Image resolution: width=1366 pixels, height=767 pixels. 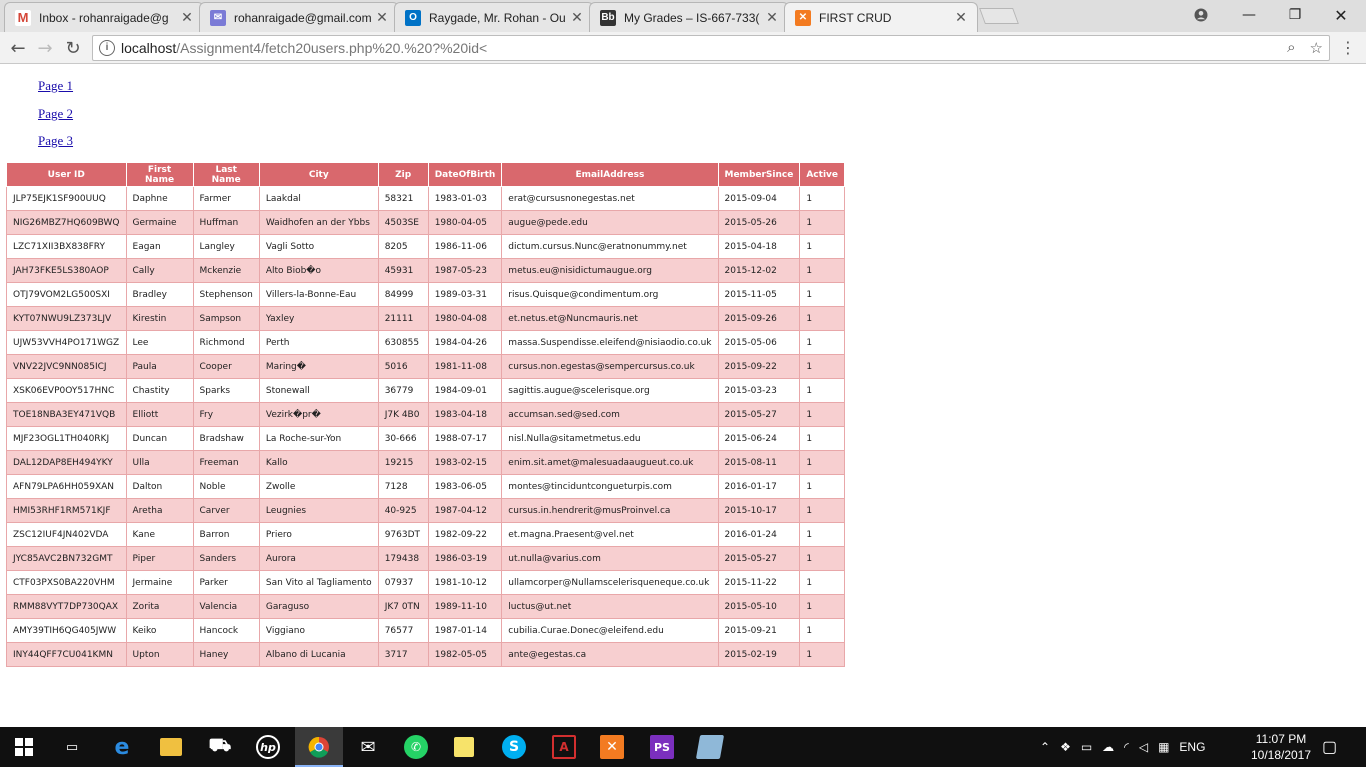 I want to click on table-cell: Maring�, so click(x=318, y=366).